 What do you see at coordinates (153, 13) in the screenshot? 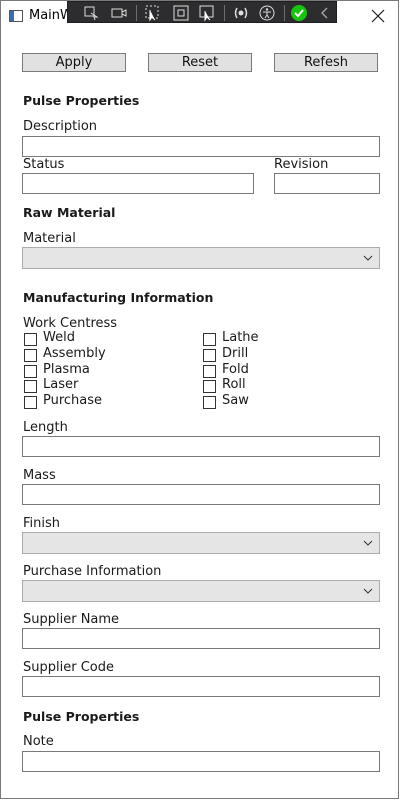
I see `pointer-icon` at bounding box center [153, 13].